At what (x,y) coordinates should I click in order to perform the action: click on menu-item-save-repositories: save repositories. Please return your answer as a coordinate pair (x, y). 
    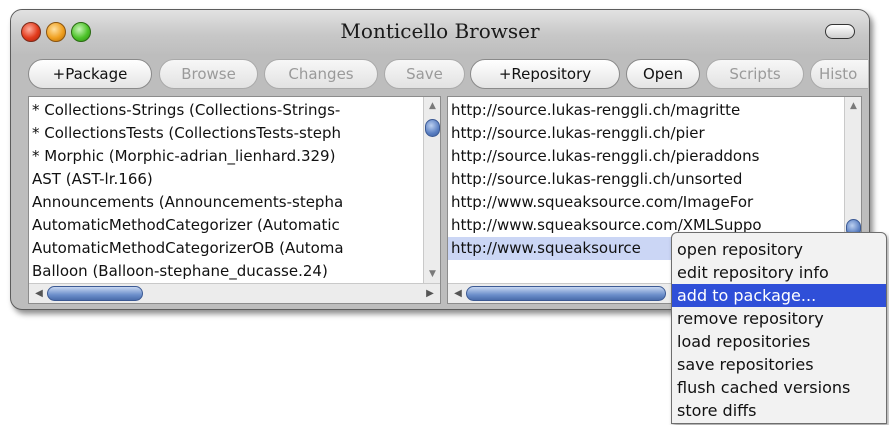
    Looking at the image, I should click on (779, 364).